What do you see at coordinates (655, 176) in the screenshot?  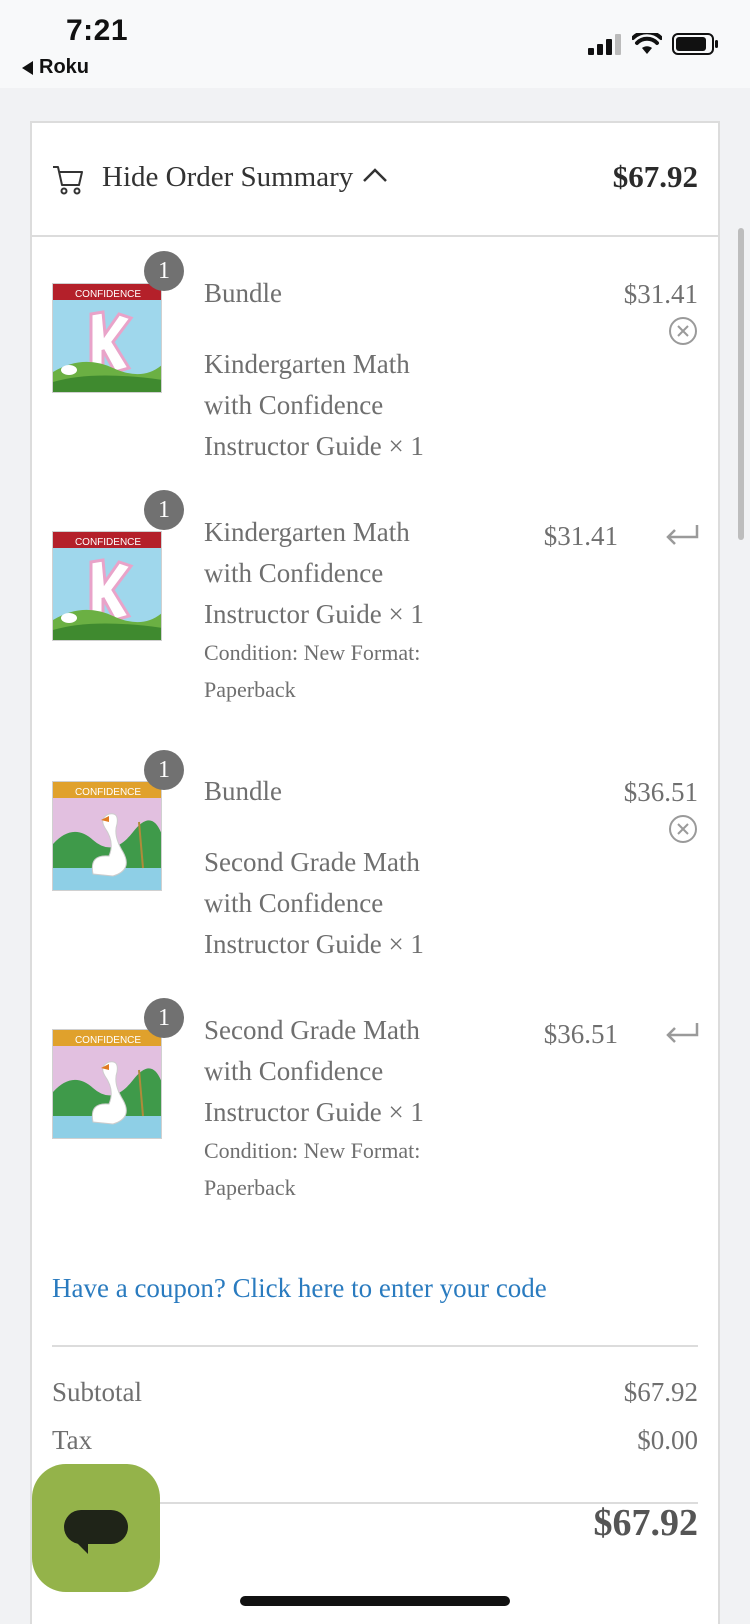 I see `header-total: $67.92` at bounding box center [655, 176].